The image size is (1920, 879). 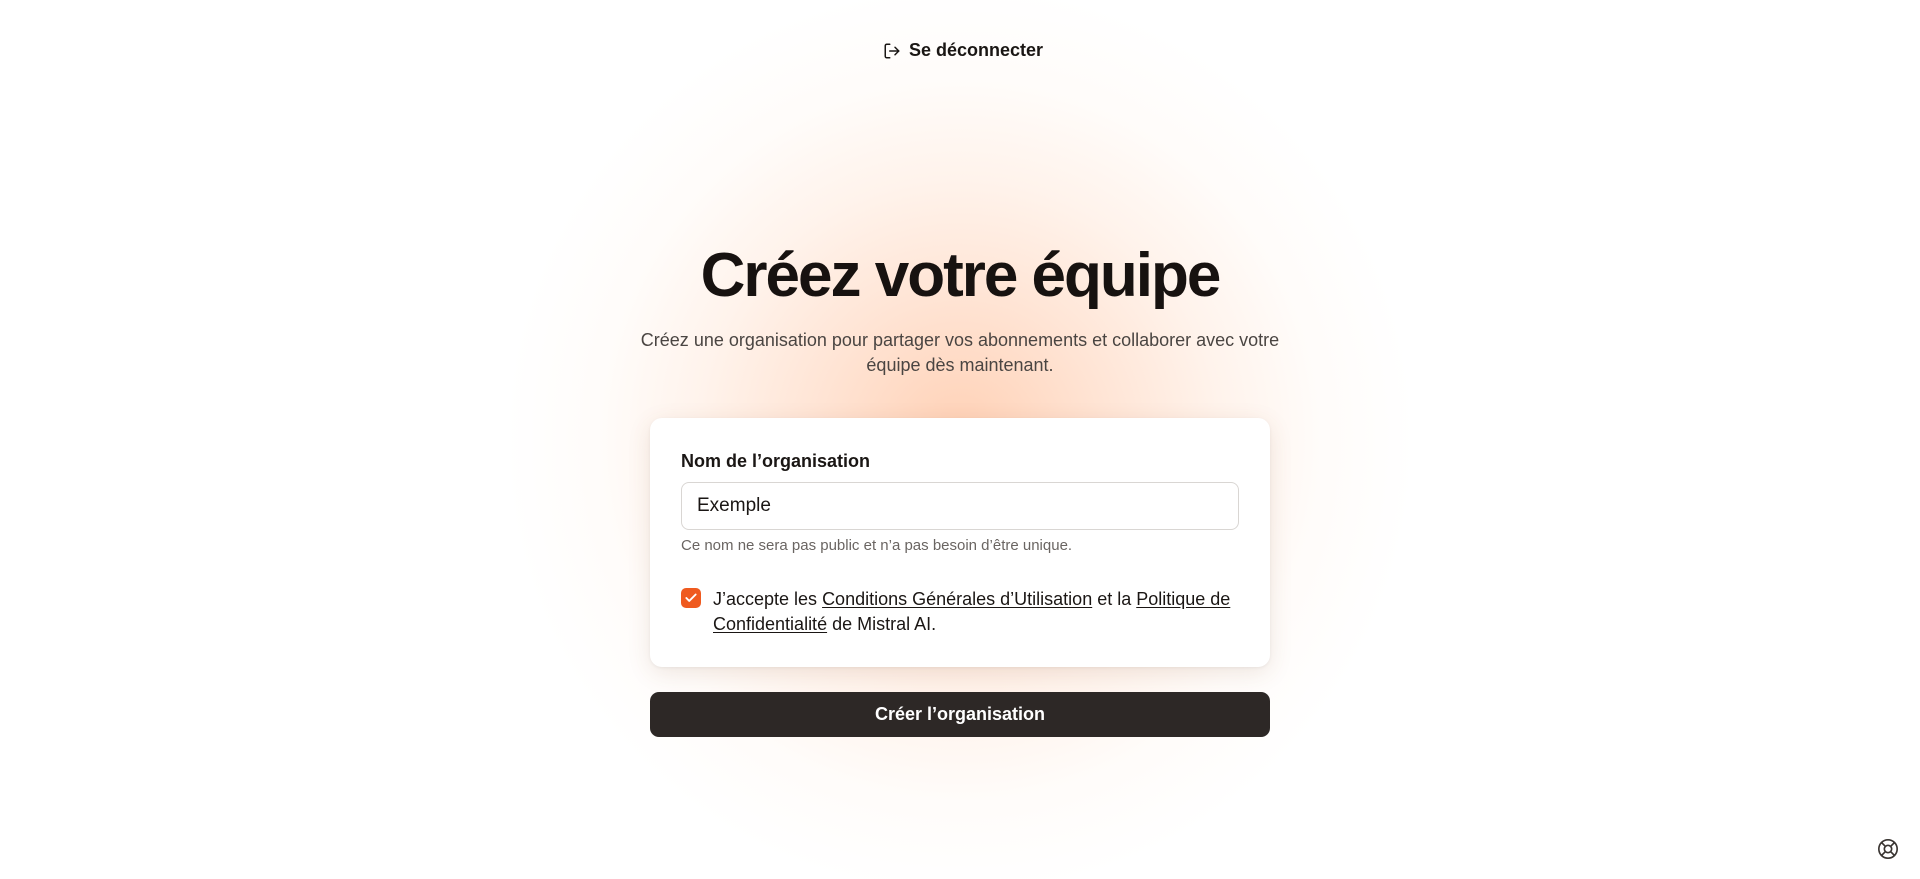 I want to click on log-out-icon, so click(x=892, y=51).